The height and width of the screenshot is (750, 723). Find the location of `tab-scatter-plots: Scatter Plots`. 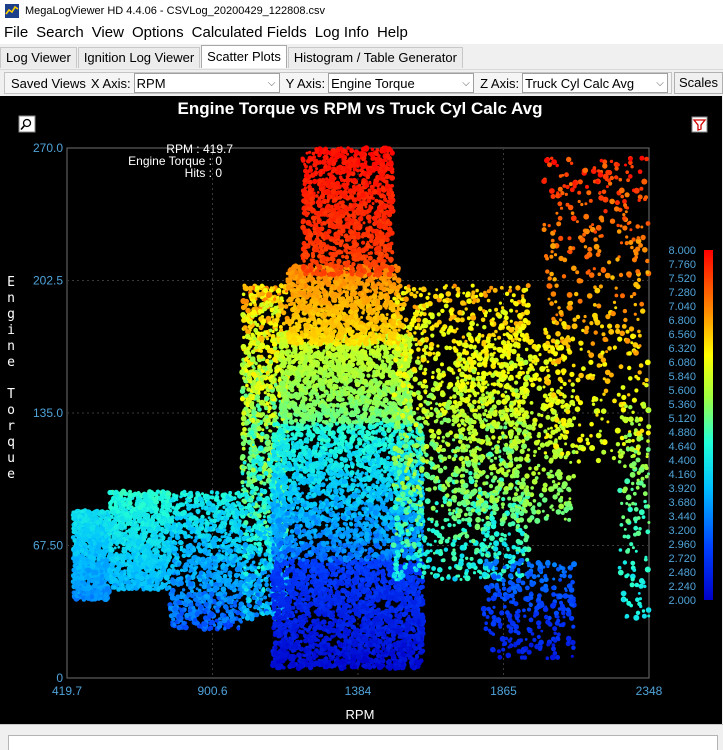

tab-scatter-plots: Scatter Plots is located at coordinates (244, 56).